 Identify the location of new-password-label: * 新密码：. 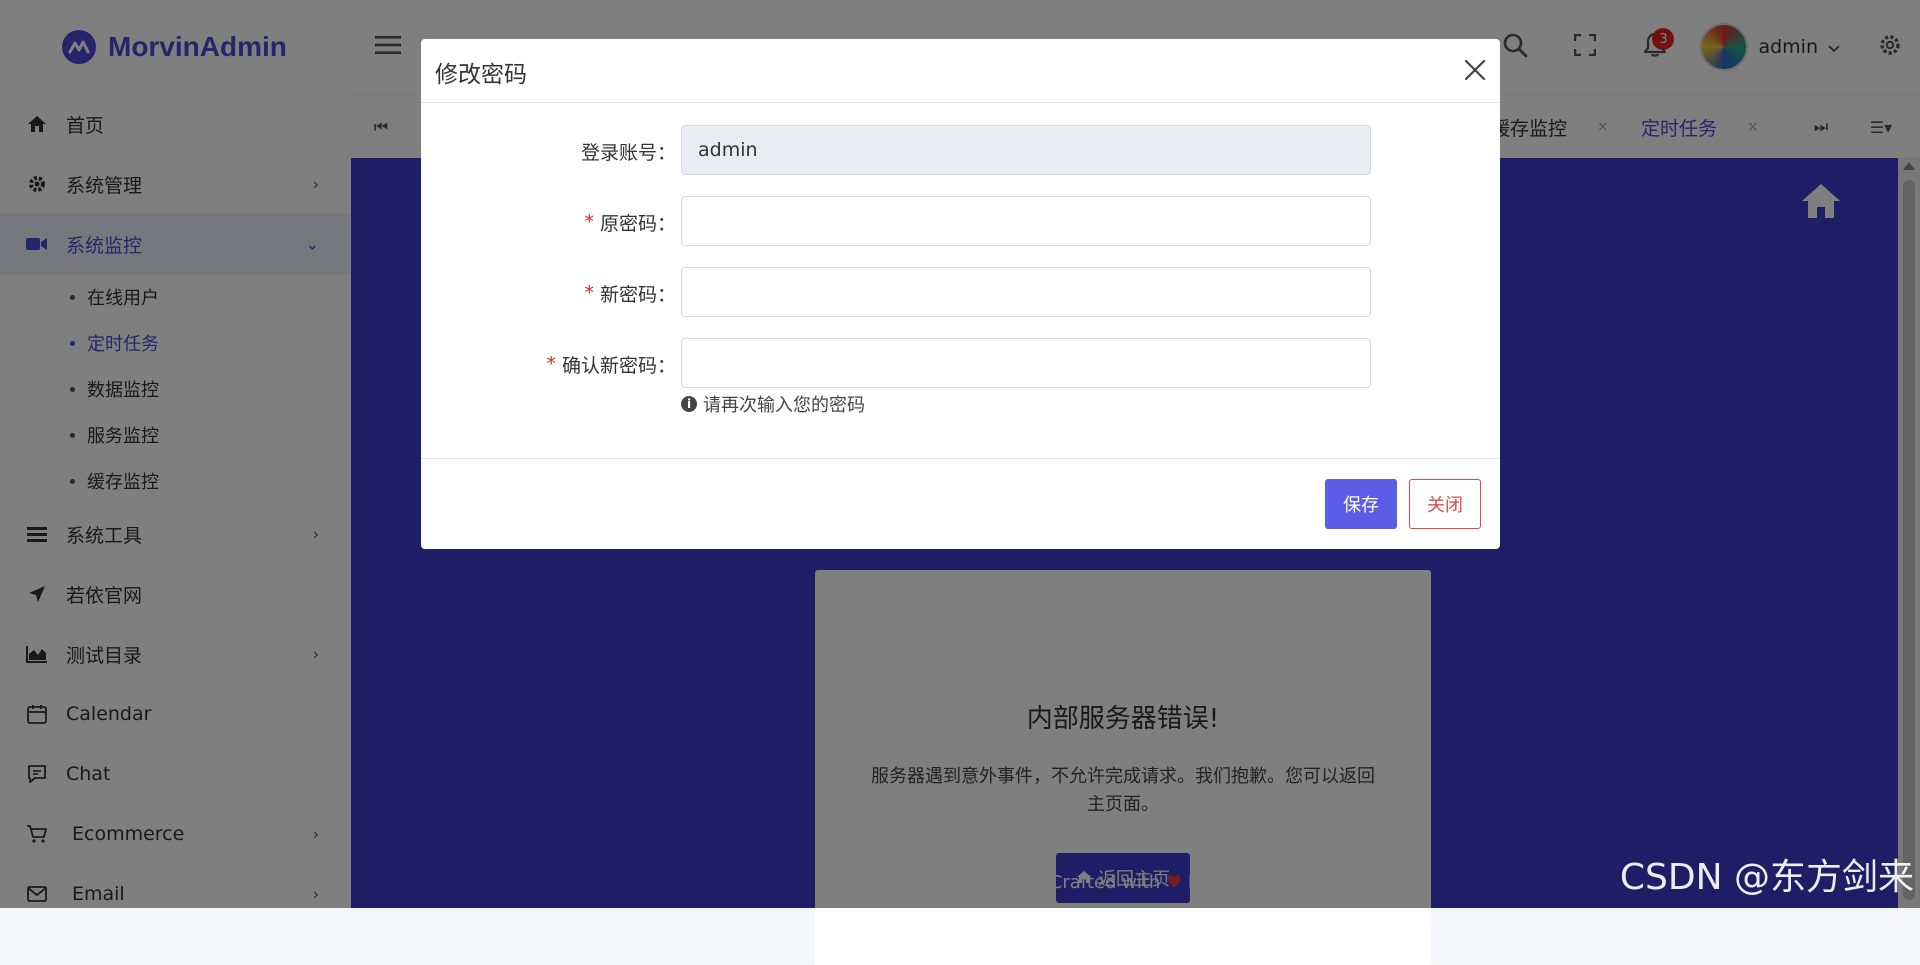
(630, 293).